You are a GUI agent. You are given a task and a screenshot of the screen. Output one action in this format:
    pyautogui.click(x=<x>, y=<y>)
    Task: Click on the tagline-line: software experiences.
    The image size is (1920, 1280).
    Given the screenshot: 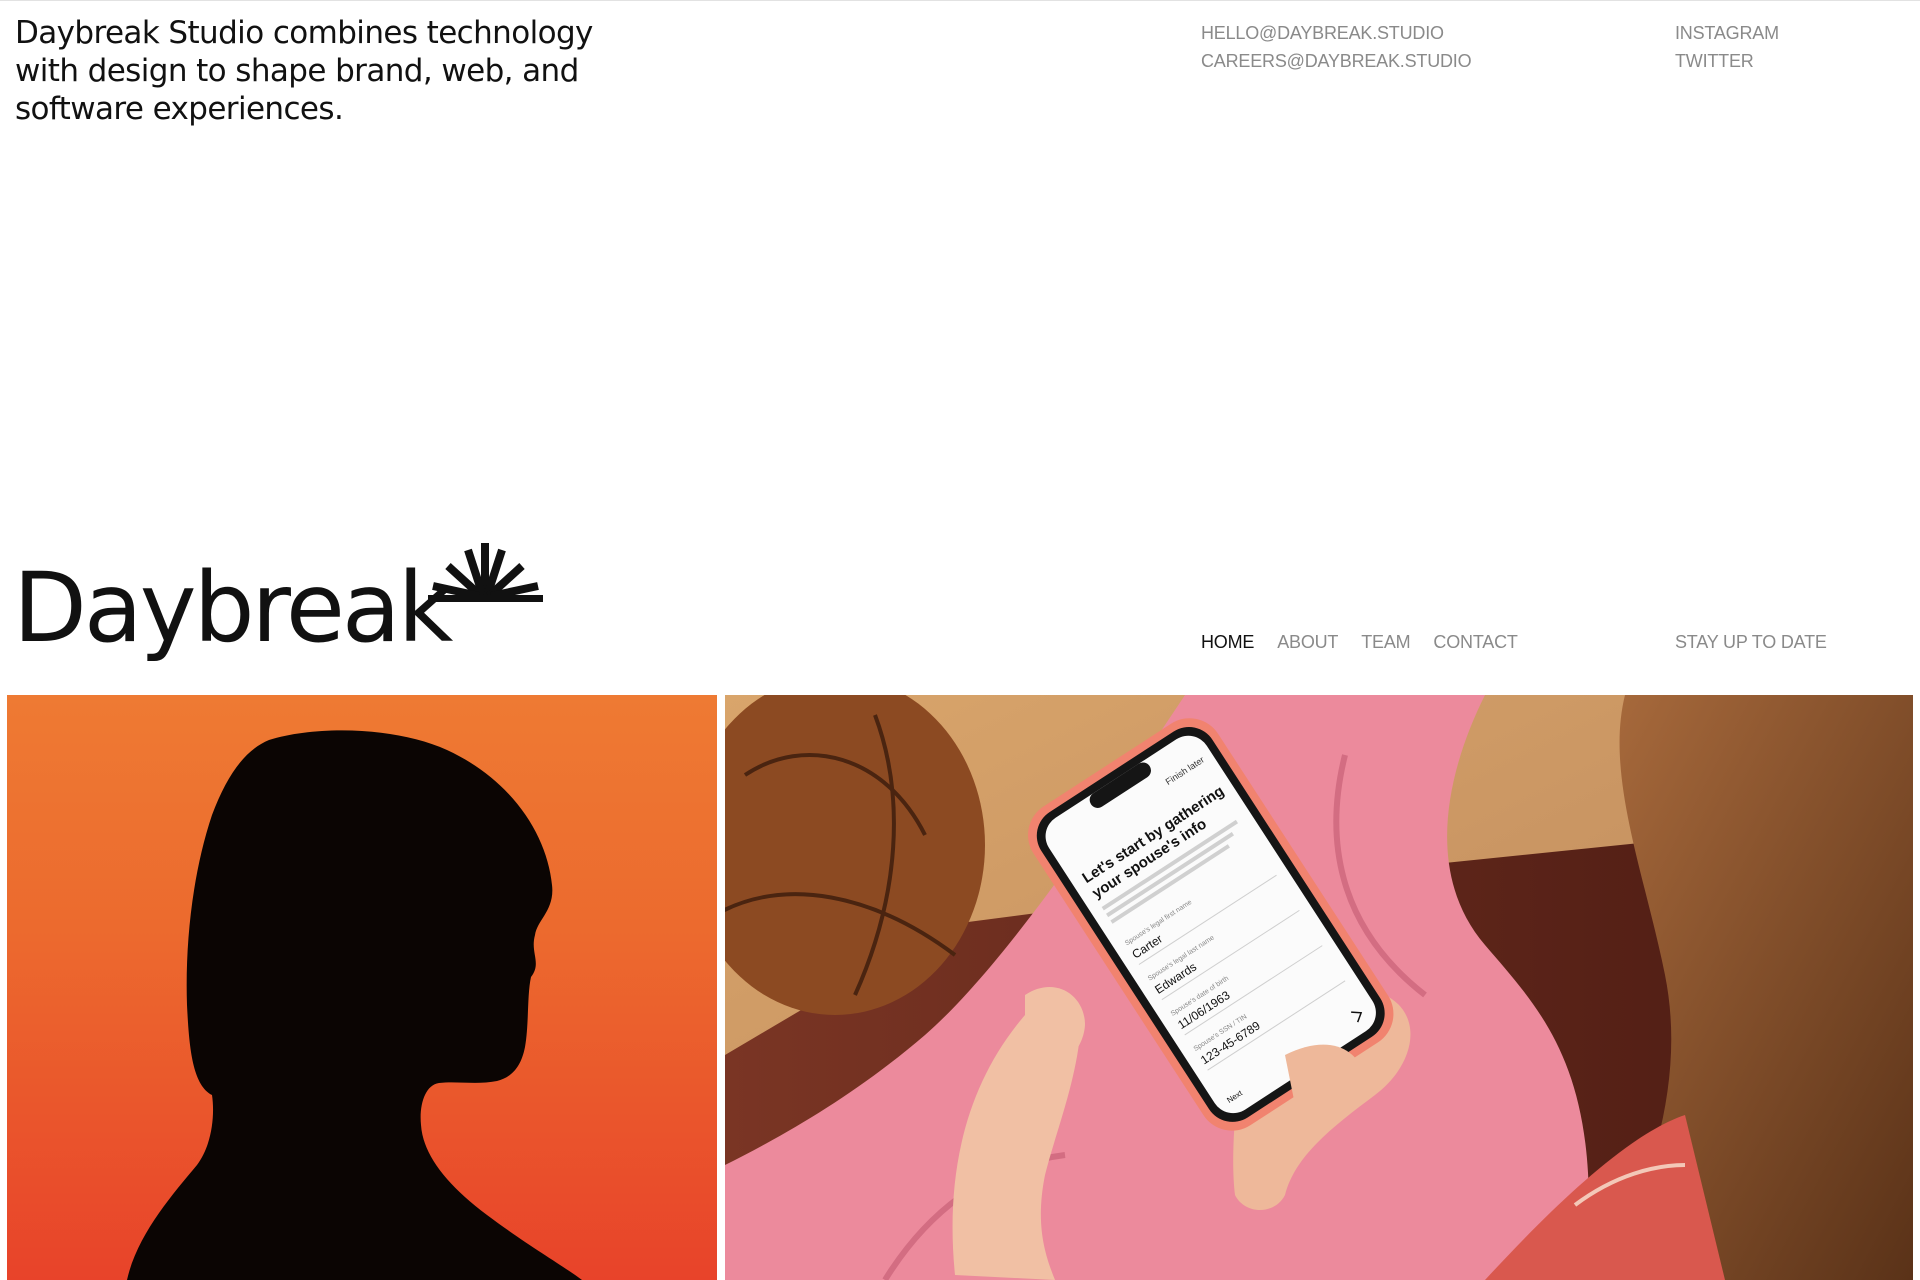 What is the action you would take?
    pyautogui.click(x=179, y=109)
    